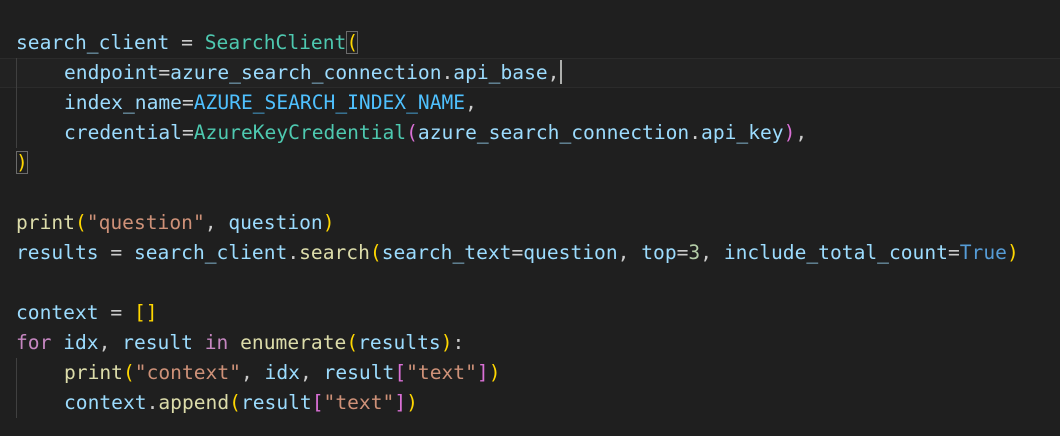 The image size is (1060, 436). I want to click on token-function: enumerate, so click(293, 342).